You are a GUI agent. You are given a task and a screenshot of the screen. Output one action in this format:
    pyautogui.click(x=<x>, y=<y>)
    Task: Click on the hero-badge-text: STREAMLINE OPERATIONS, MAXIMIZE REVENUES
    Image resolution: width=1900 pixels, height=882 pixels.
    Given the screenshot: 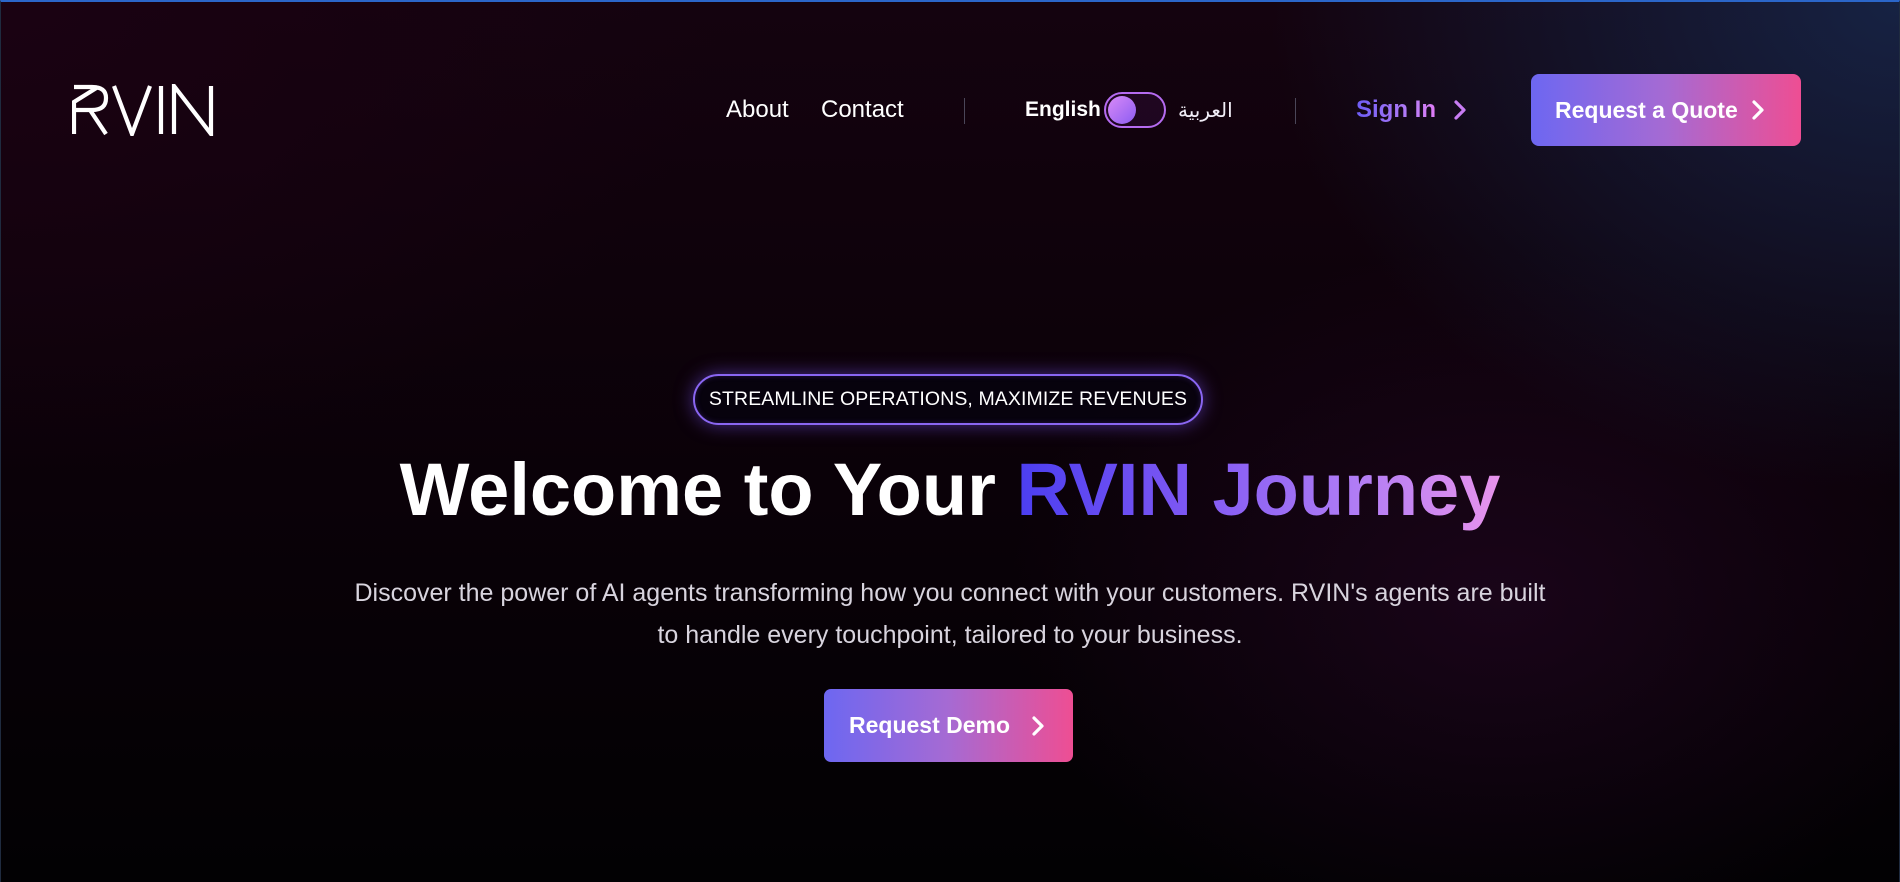 What is the action you would take?
    pyautogui.click(x=948, y=399)
    